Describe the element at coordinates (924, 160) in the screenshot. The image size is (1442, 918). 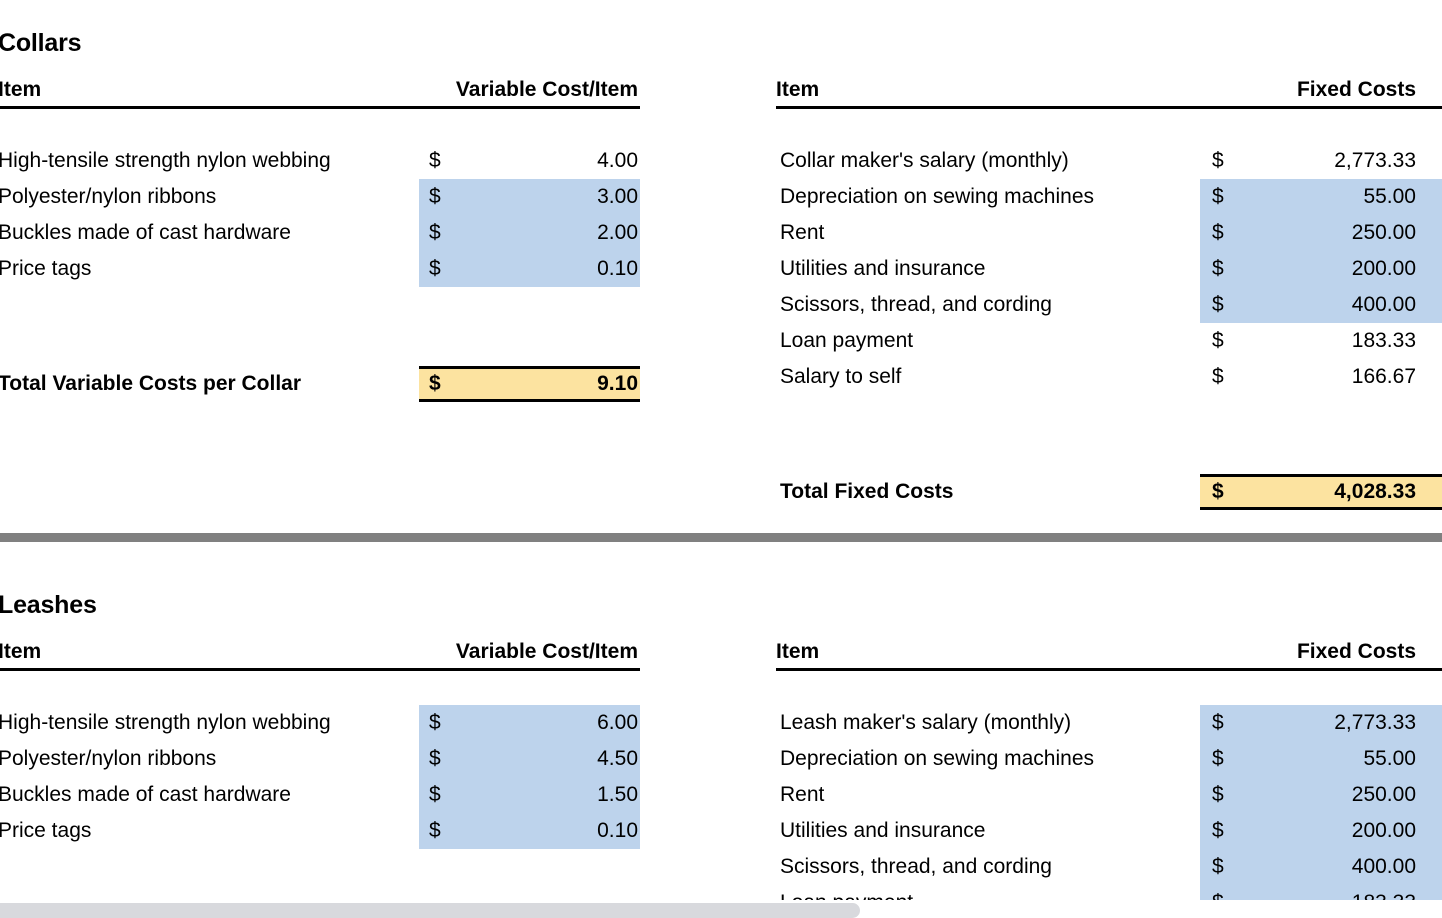
I see `row-label: Collar maker's salary (monthly)` at that location.